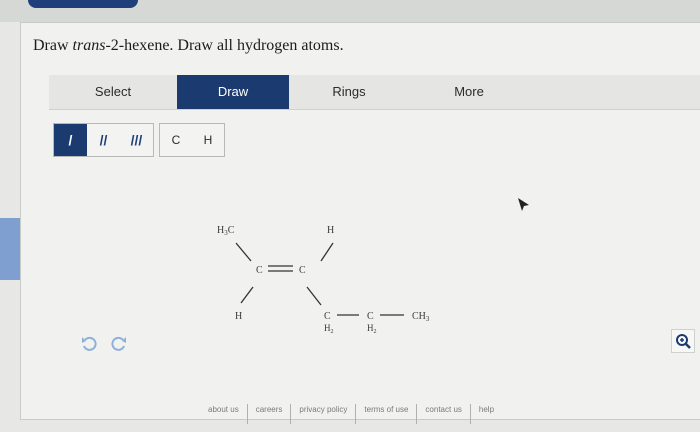 The height and width of the screenshot is (432, 700). Describe the element at coordinates (469, 92) in the screenshot. I see `more-tab: More` at that location.